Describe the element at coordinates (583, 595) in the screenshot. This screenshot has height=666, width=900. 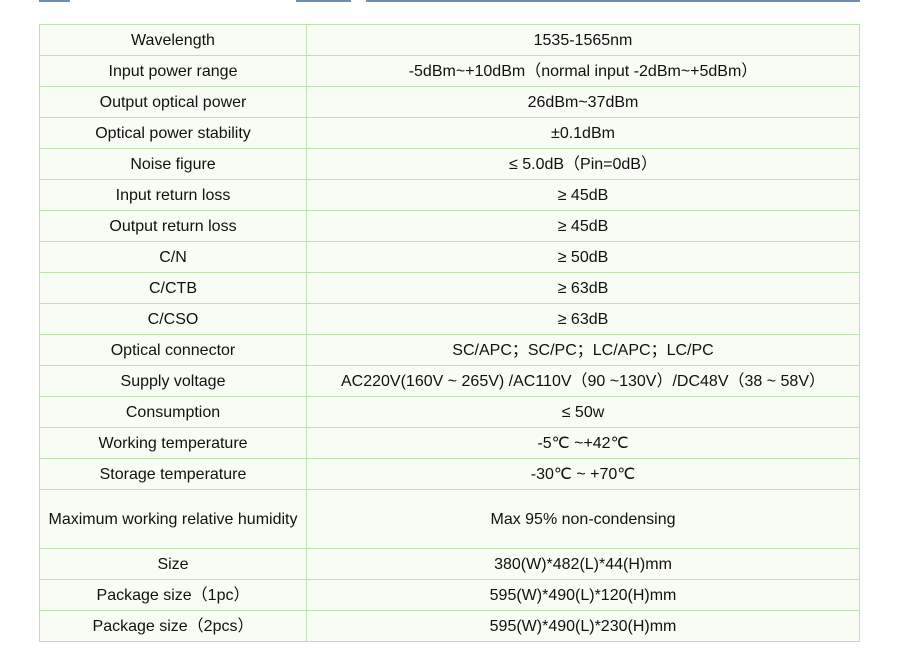
I see `param-value: 595(W)*490(L)*120(H)mm` at that location.